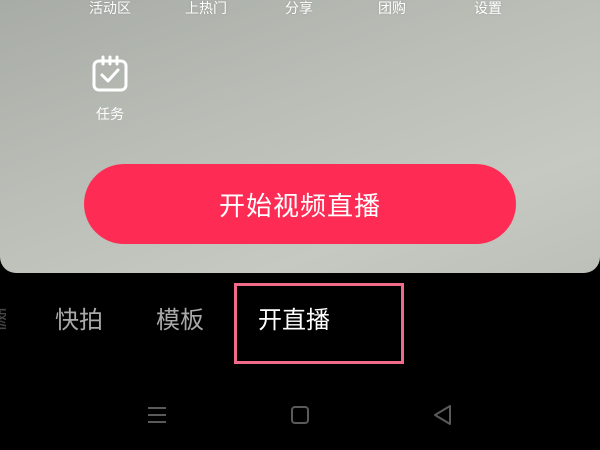  I want to click on back-icon, so click(442, 415).